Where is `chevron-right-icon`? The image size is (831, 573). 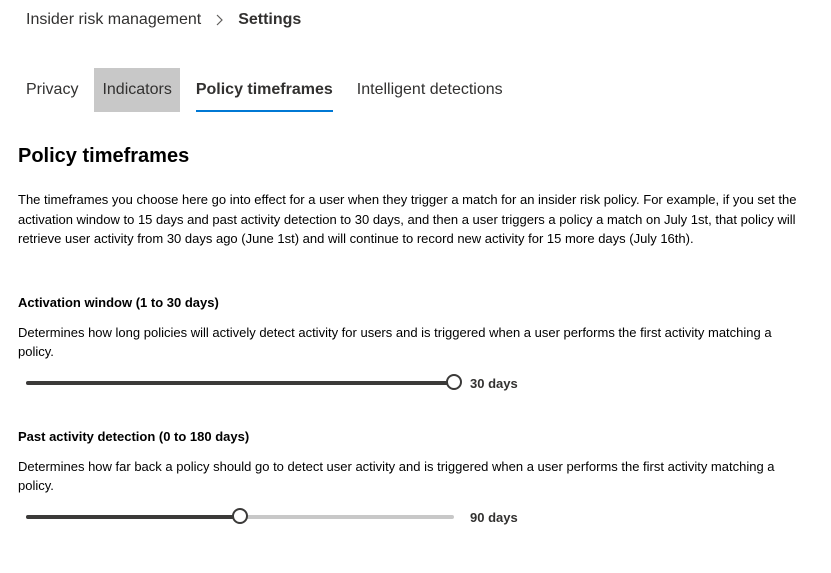
chevron-right-icon is located at coordinates (220, 20).